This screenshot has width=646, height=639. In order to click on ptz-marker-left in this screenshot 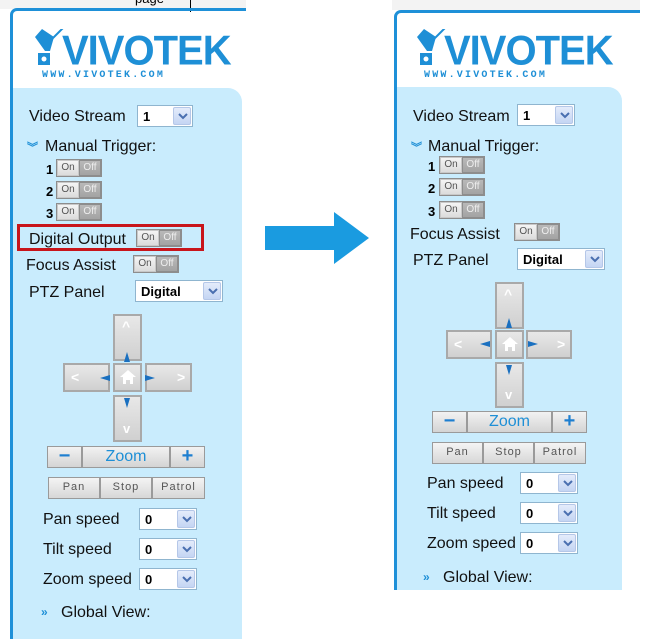, I will do `click(485, 344)`.